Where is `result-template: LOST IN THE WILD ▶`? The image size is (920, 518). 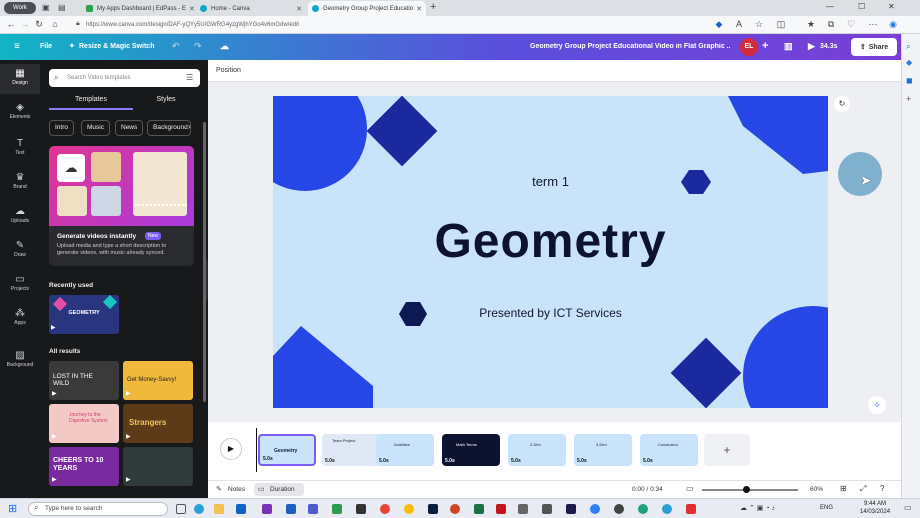
result-template: LOST IN THE WILD ▶ is located at coordinates (84, 380).